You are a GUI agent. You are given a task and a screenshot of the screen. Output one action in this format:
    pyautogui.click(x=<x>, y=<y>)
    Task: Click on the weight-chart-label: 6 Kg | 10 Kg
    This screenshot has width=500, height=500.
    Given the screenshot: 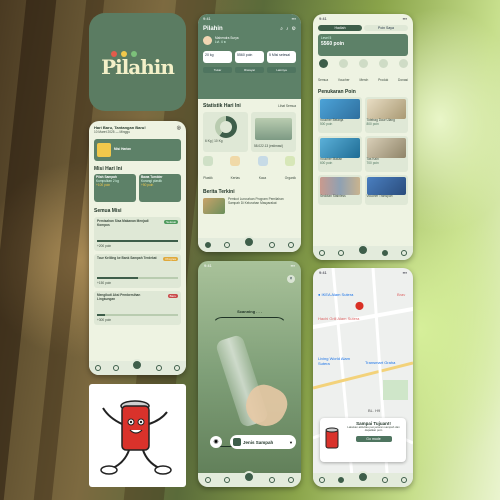 What is the action you would take?
    pyautogui.click(x=214, y=141)
    